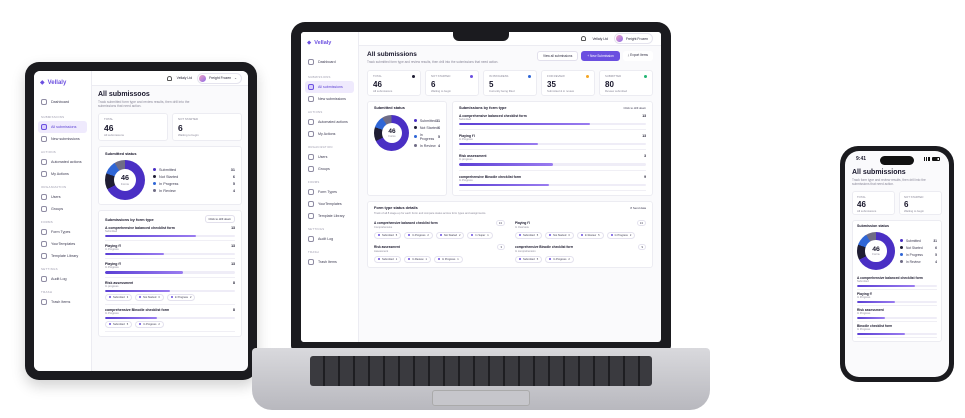  What do you see at coordinates (480, 235) in the screenshot?
I see `chip-in-super: In Super 1` at bounding box center [480, 235].